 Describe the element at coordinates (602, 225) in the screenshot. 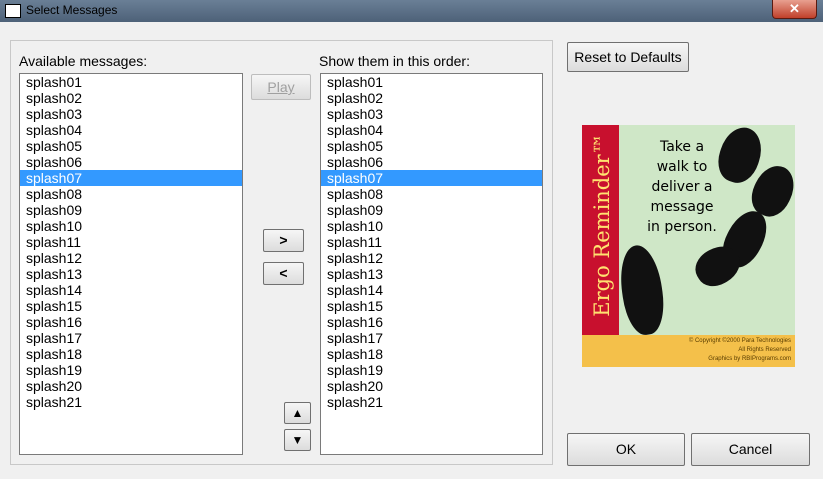

I see `logo-product-name: Ergo Reminder™` at that location.